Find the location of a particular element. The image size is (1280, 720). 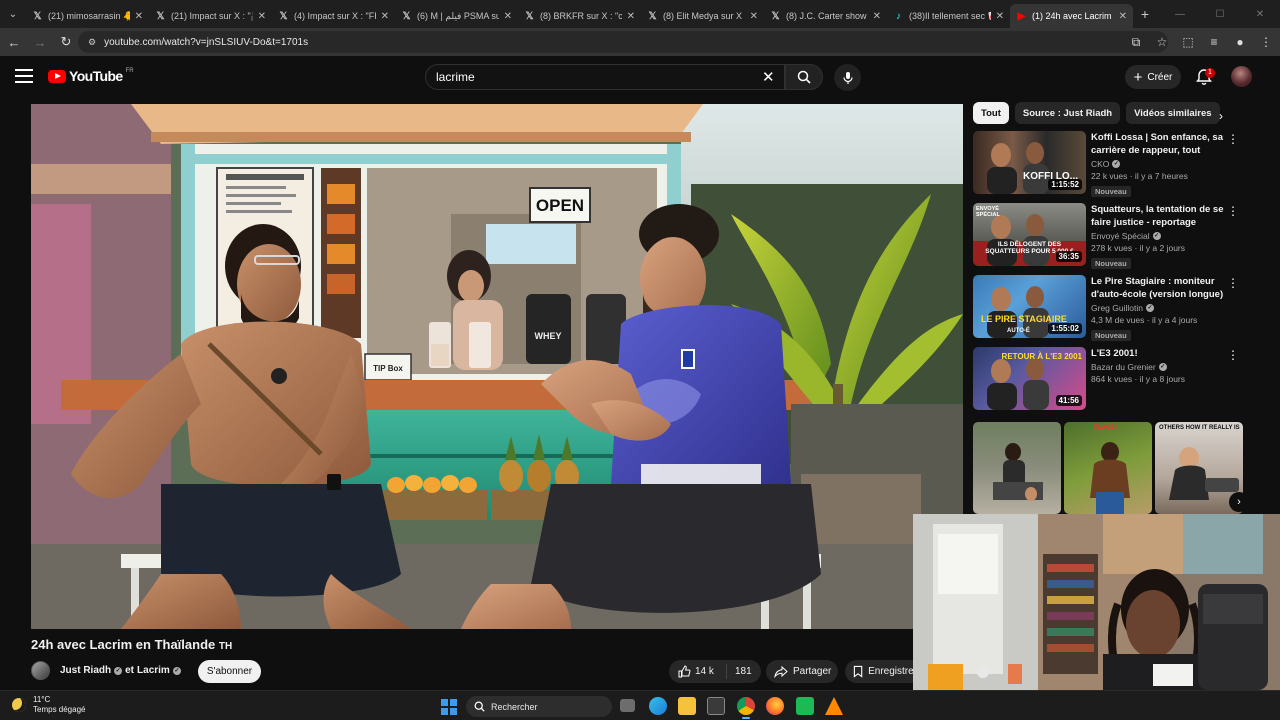

tab-title: (21) Impact sur X : "🎥 is located at coordinates (212, 15).